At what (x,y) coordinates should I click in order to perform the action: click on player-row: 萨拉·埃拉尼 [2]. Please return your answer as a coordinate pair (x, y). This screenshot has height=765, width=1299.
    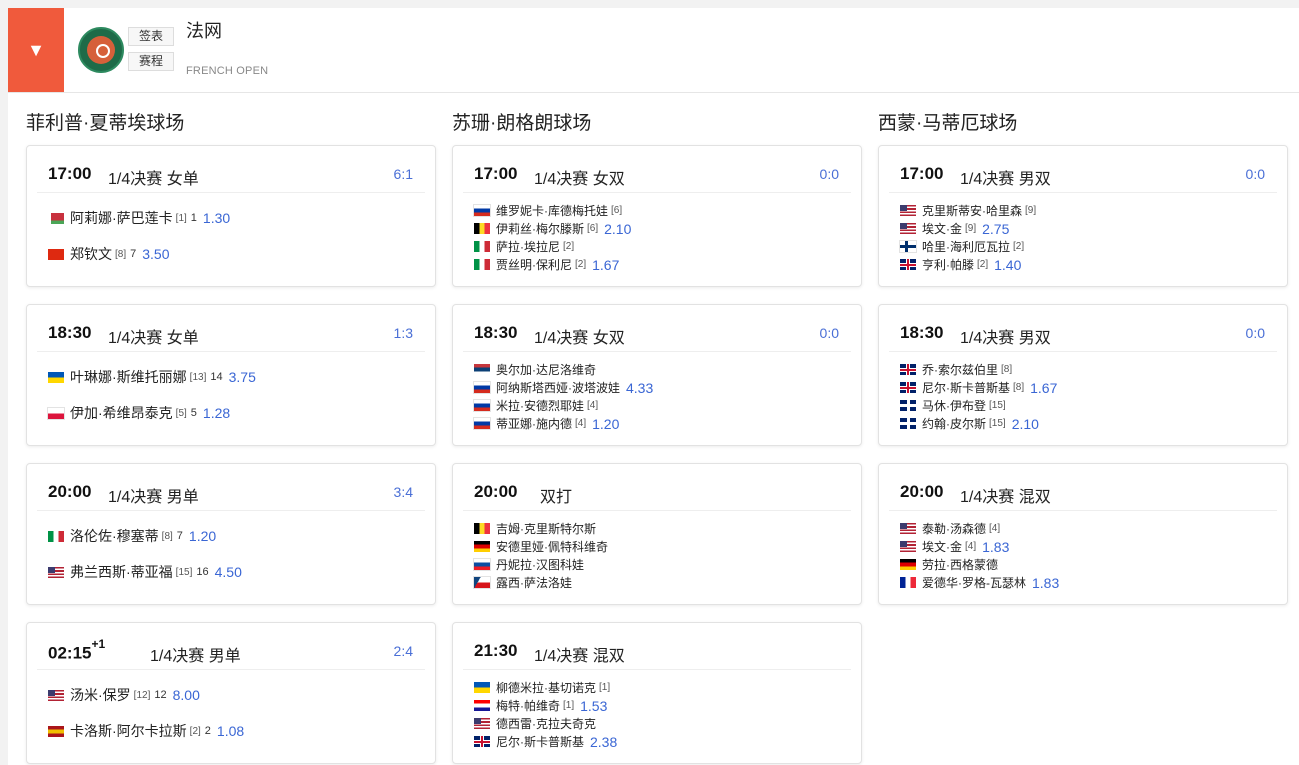
    Looking at the image, I should click on (524, 246).